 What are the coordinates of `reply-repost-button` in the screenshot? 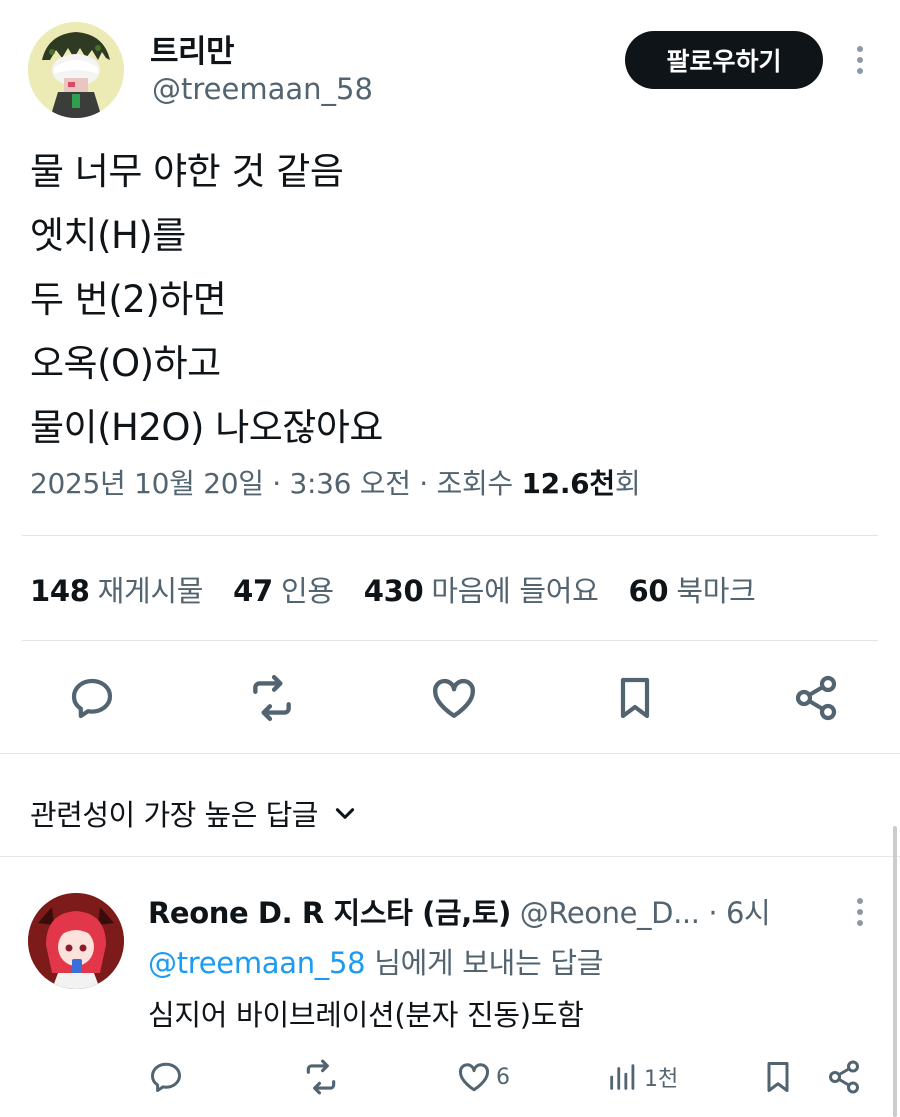 It's located at (321, 1077).